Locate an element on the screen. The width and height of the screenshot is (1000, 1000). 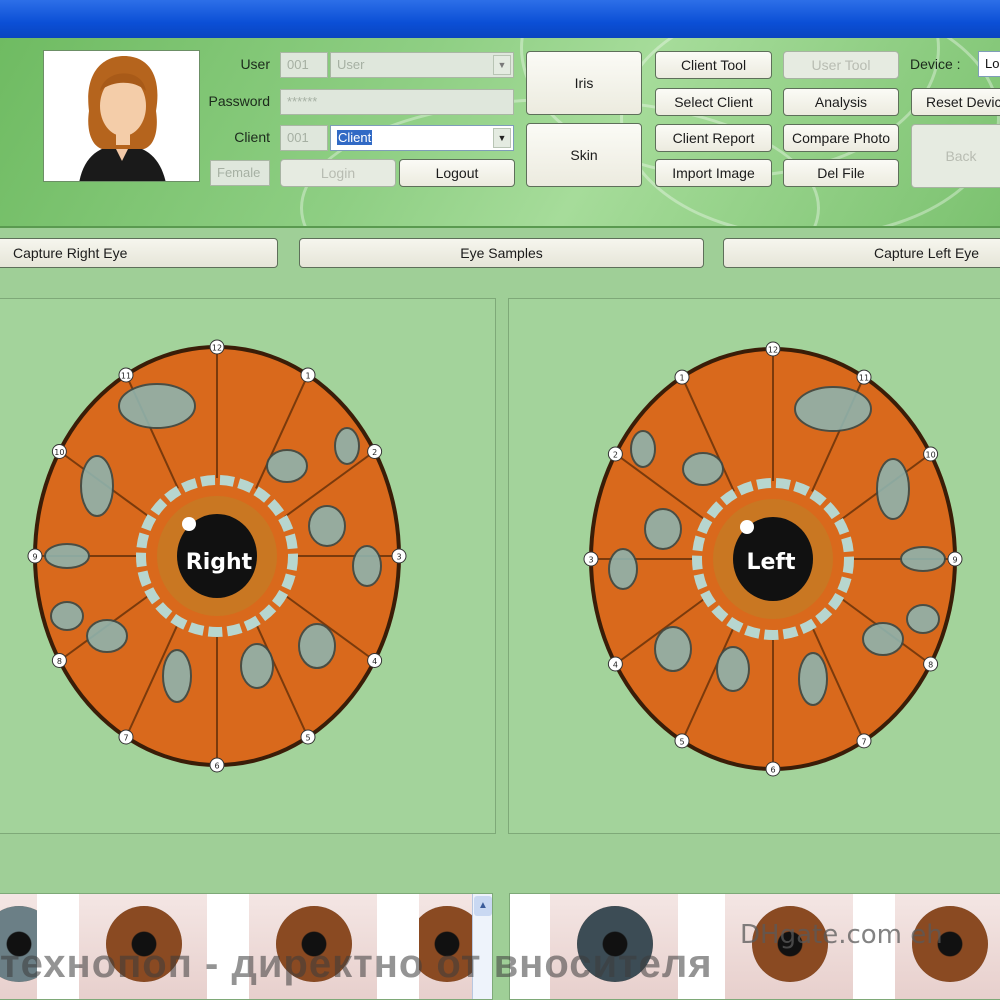
device-select: Lo is located at coordinates (989, 64).